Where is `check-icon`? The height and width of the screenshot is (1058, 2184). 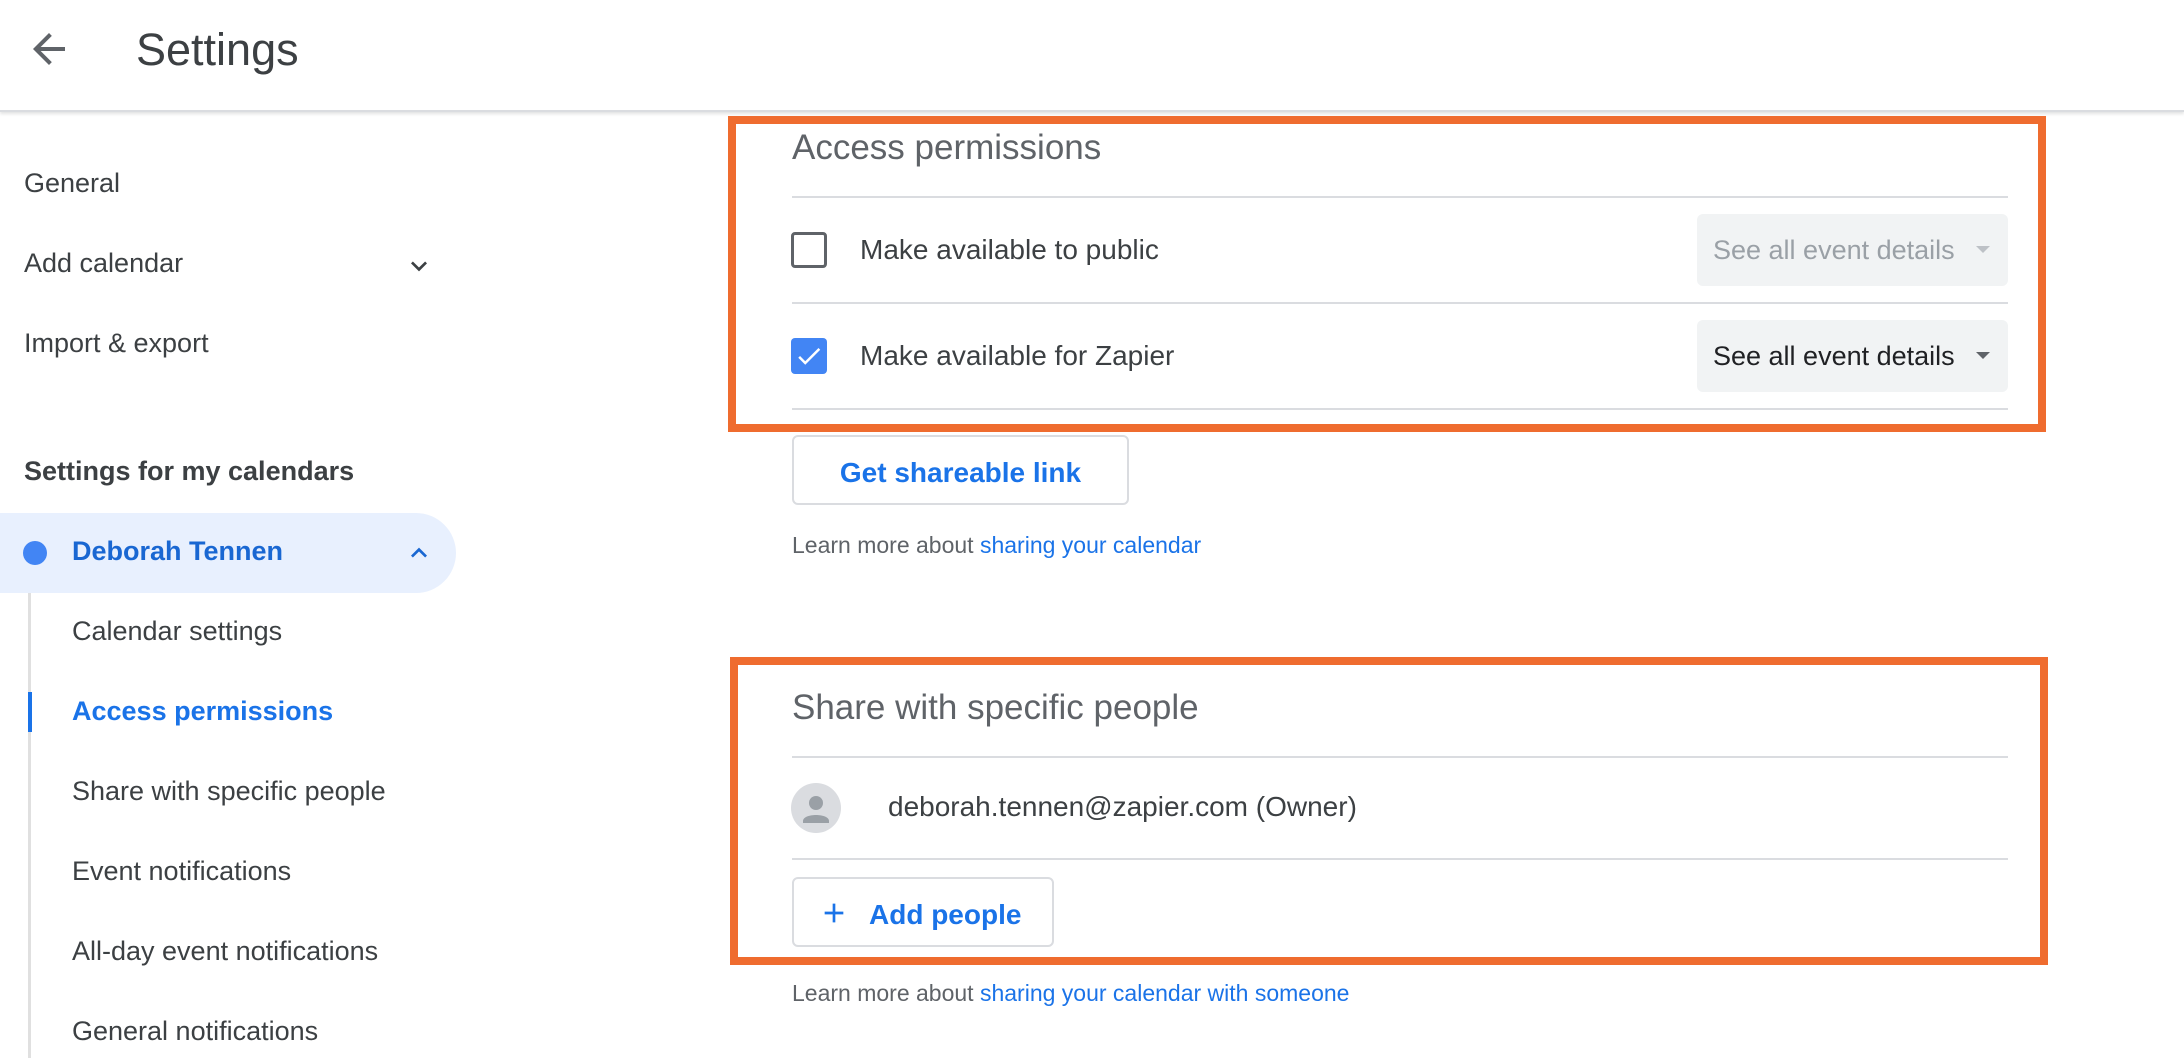
check-icon is located at coordinates (809, 356).